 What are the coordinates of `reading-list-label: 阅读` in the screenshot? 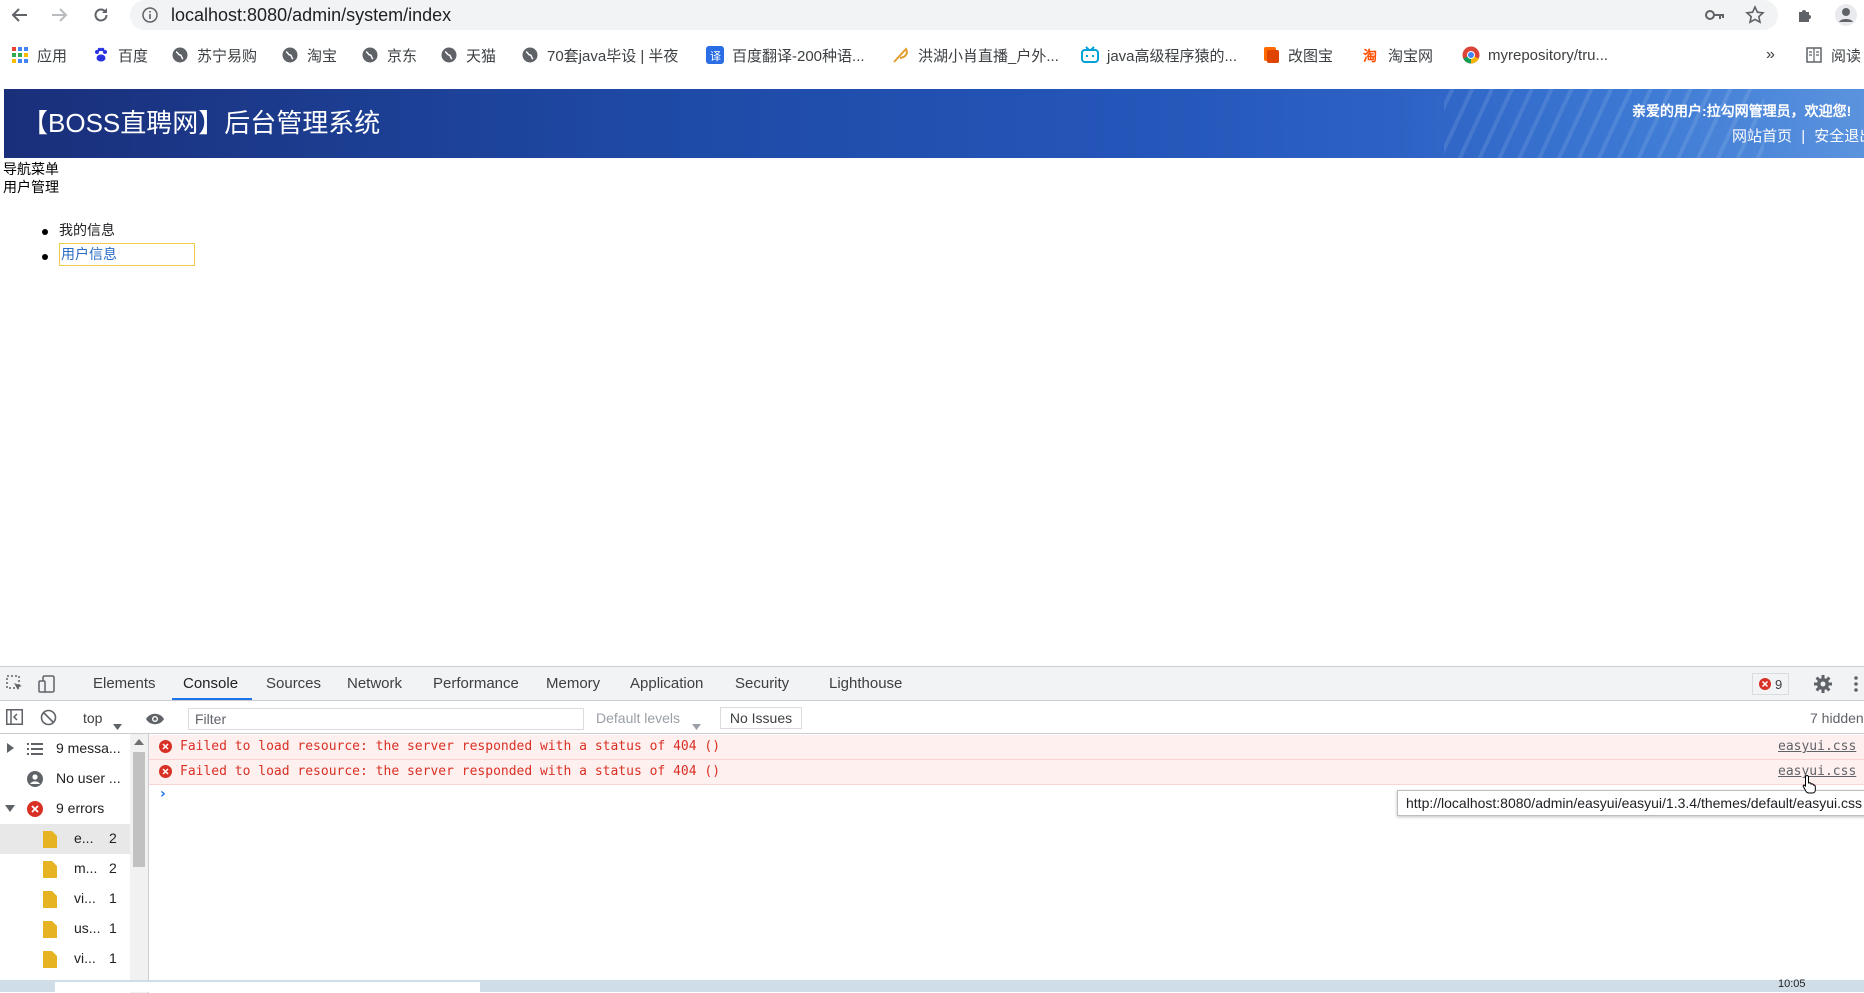 It's located at (1846, 56).